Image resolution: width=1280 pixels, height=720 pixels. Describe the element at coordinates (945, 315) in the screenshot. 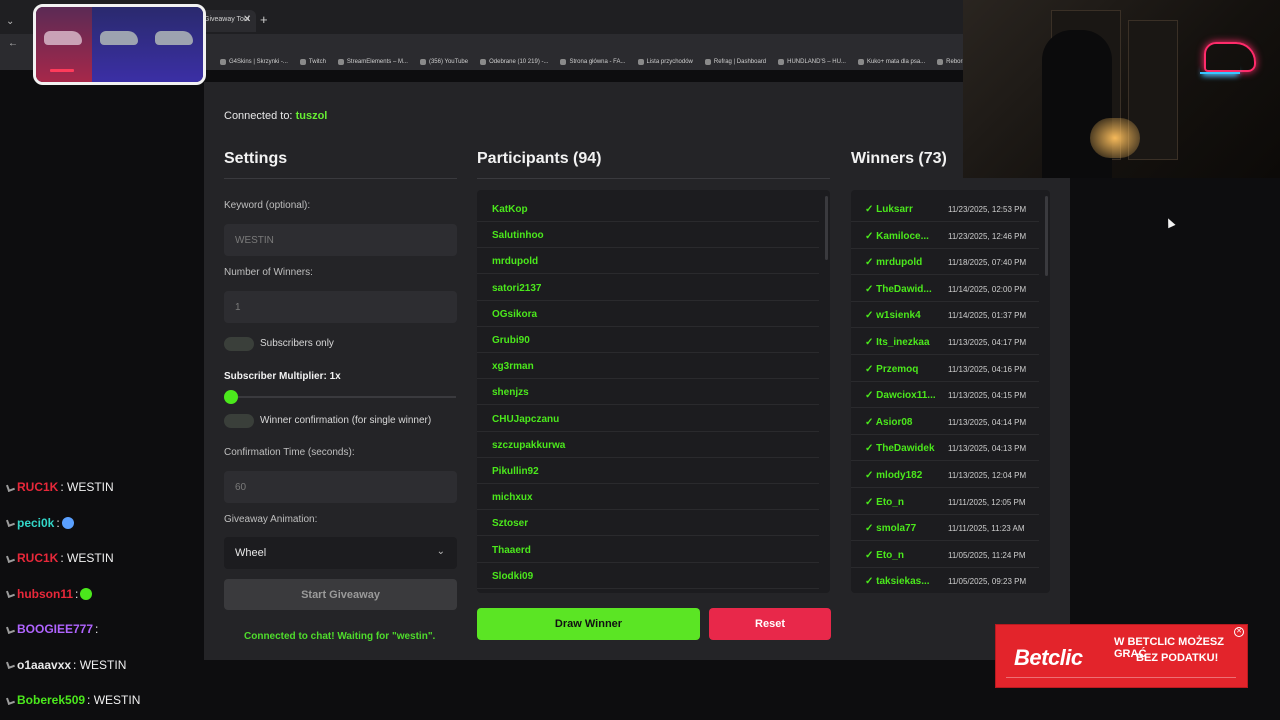

I see `winner-row: ✓ w1sienk4 11/14/2025, 01:37 PM` at that location.